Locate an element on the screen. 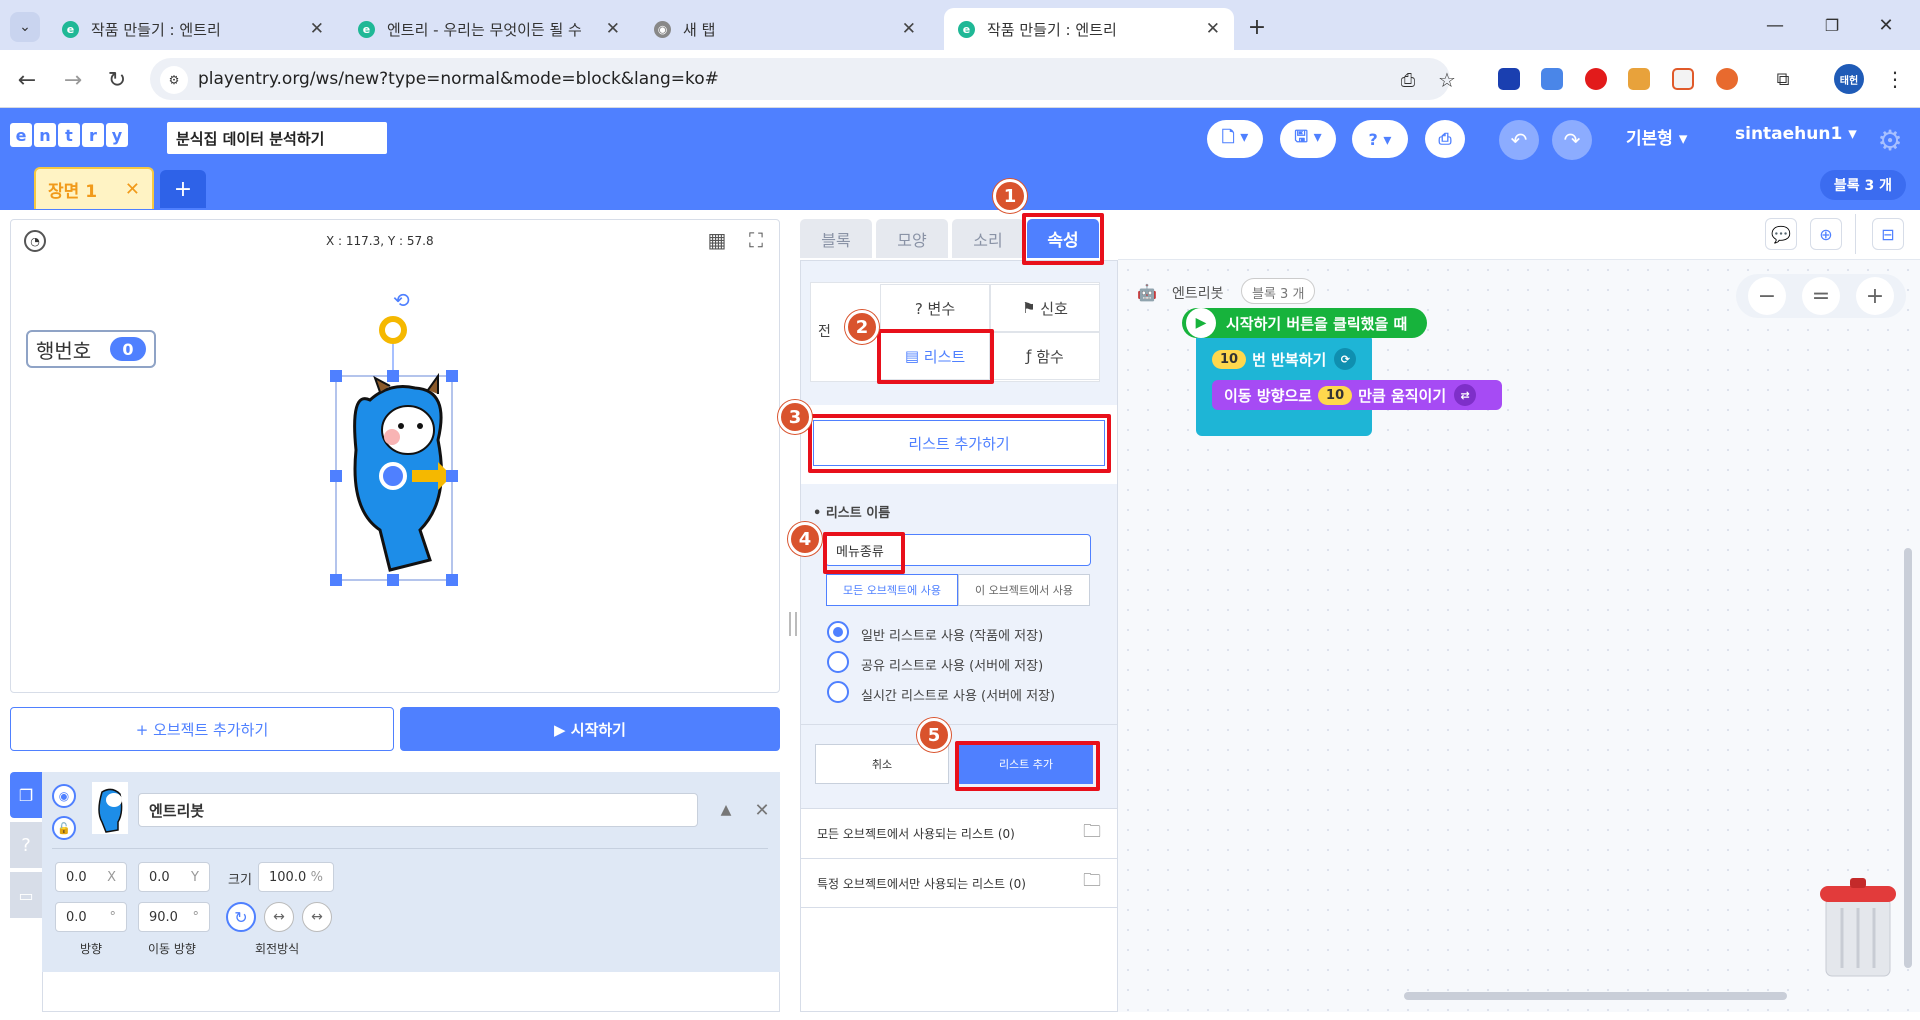  install-icon: ⎙ is located at coordinates (1408, 80).